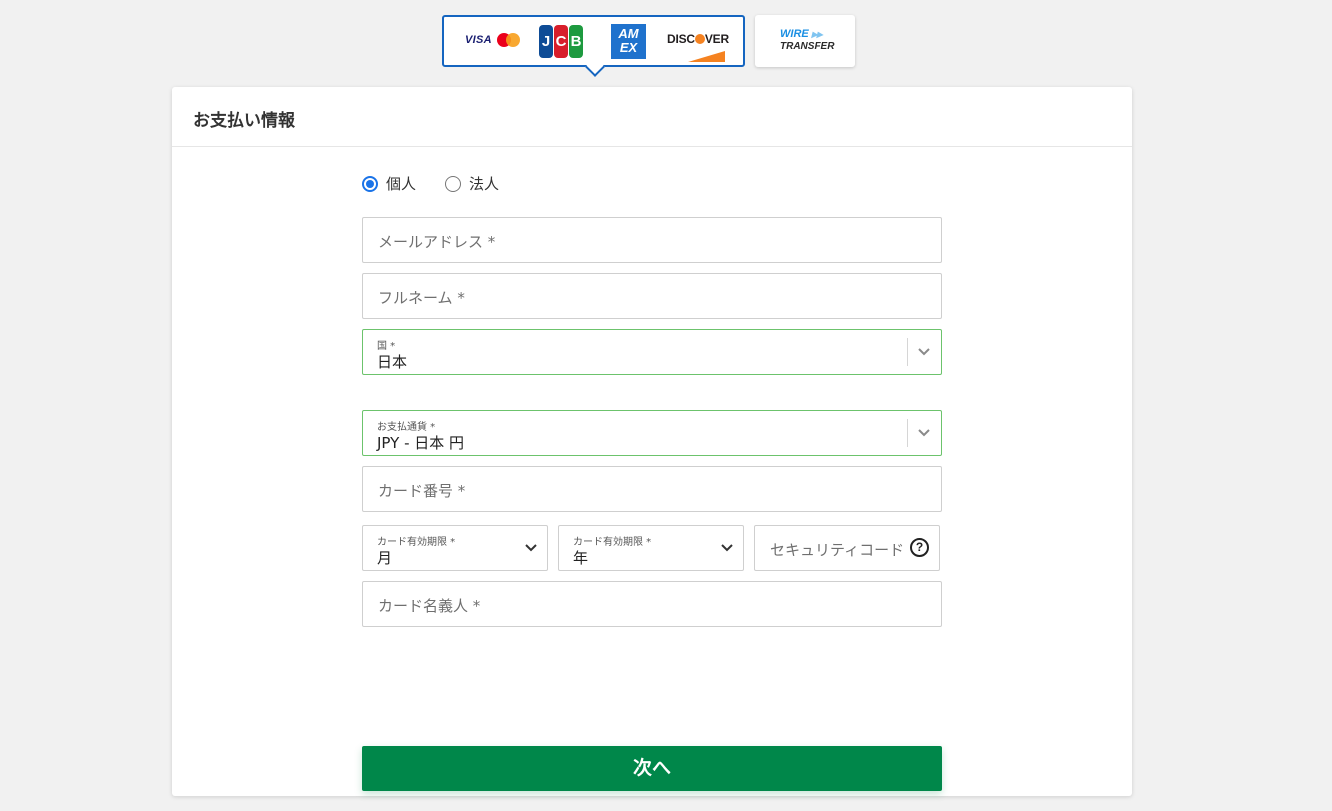 This screenshot has height=811, width=1332. I want to click on wire-transfer-logo: WIRE ▶▶ TRANSFER, so click(807, 40).